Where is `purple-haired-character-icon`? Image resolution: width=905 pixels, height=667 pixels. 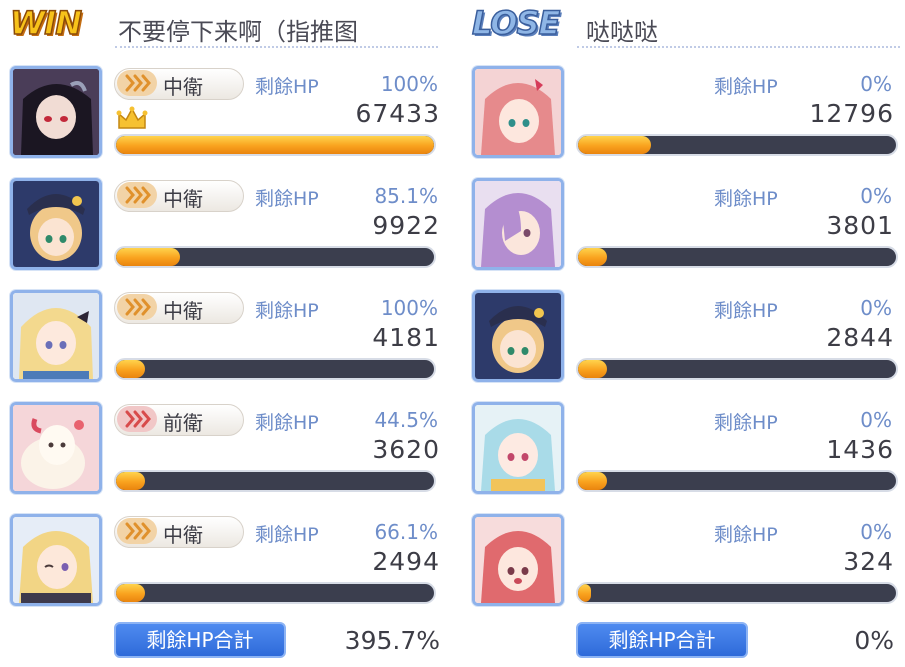 purple-haired-character-icon is located at coordinates (518, 224).